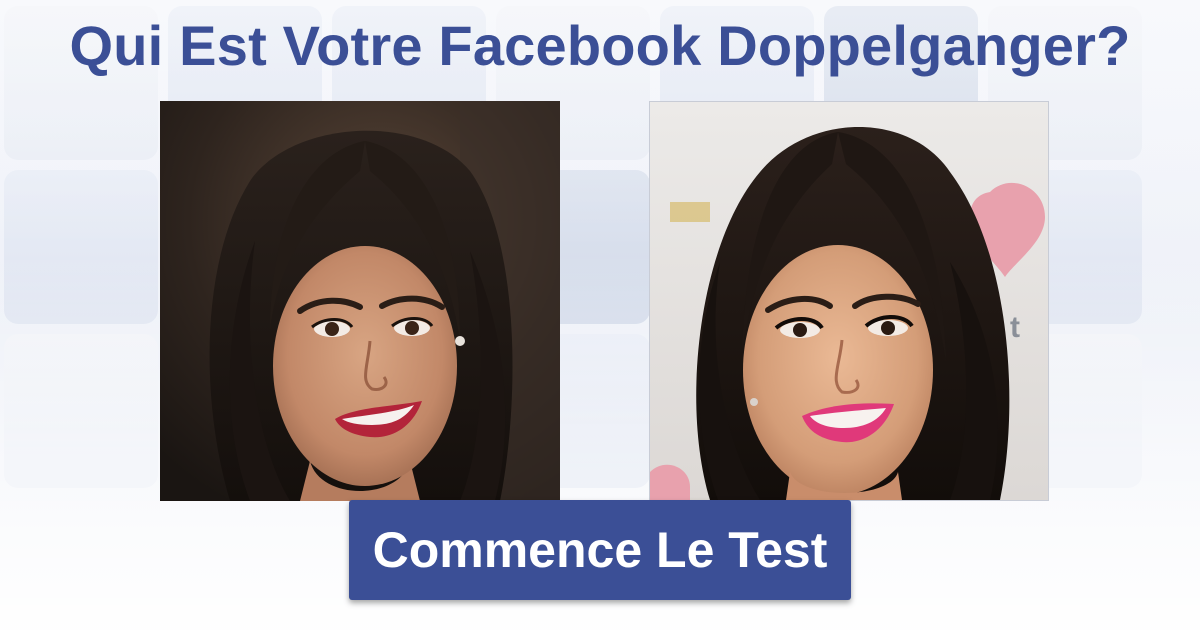 The image size is (1200, 630). I want to click on page-title: Qui Est Votre Facebook Doppelganger?, so click(600, 45).